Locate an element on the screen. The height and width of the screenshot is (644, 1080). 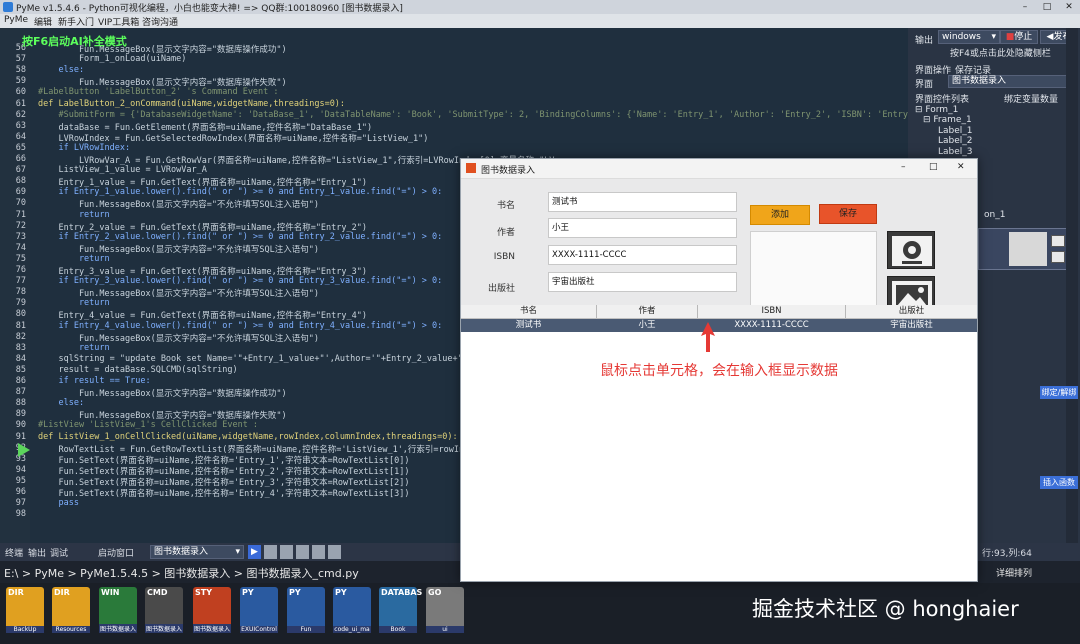
file-icon: DATABAS Book is located at coordinates (400, 610).